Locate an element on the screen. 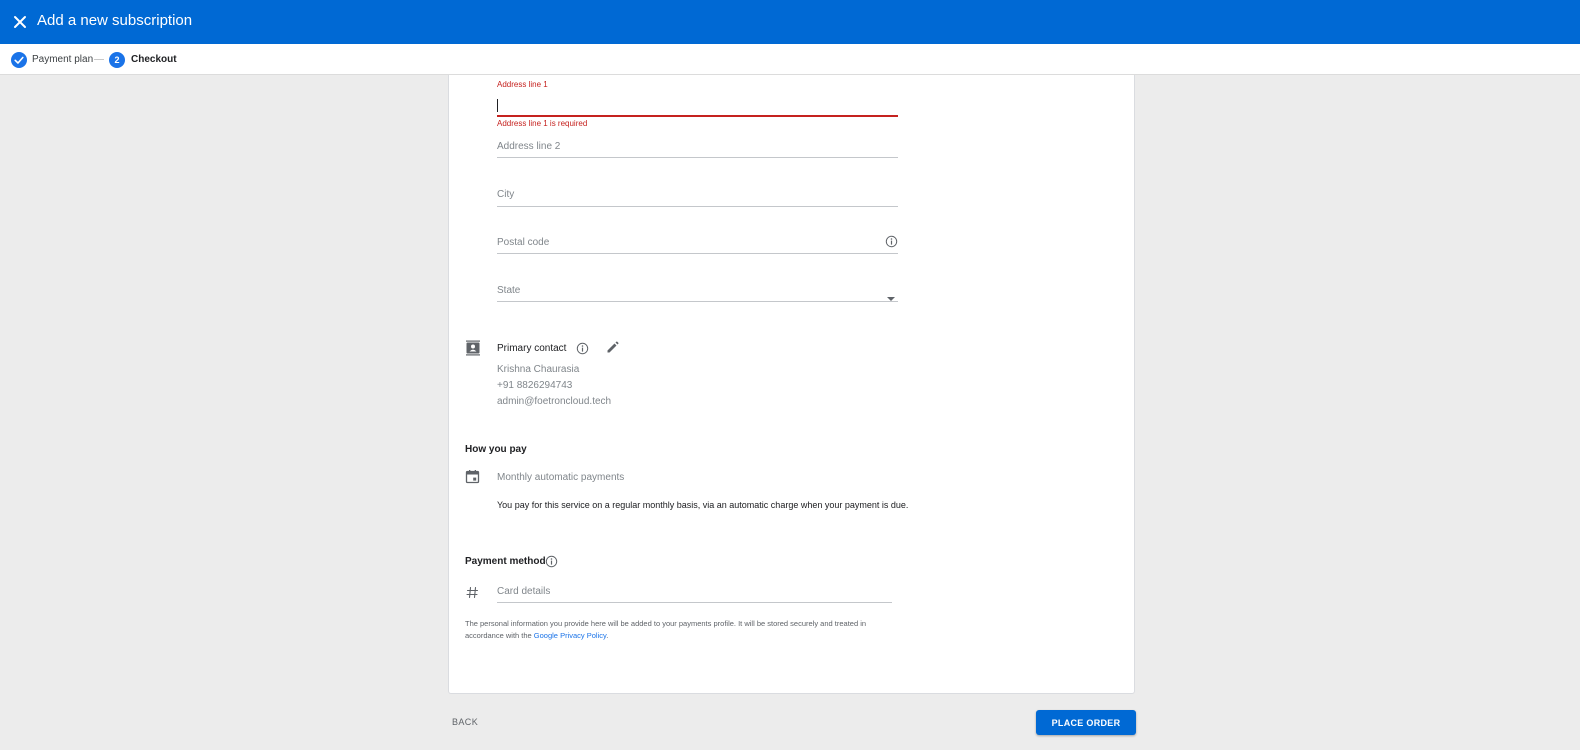 The image size is (1580, 750). check-icon is located at coordinates (19, 60).